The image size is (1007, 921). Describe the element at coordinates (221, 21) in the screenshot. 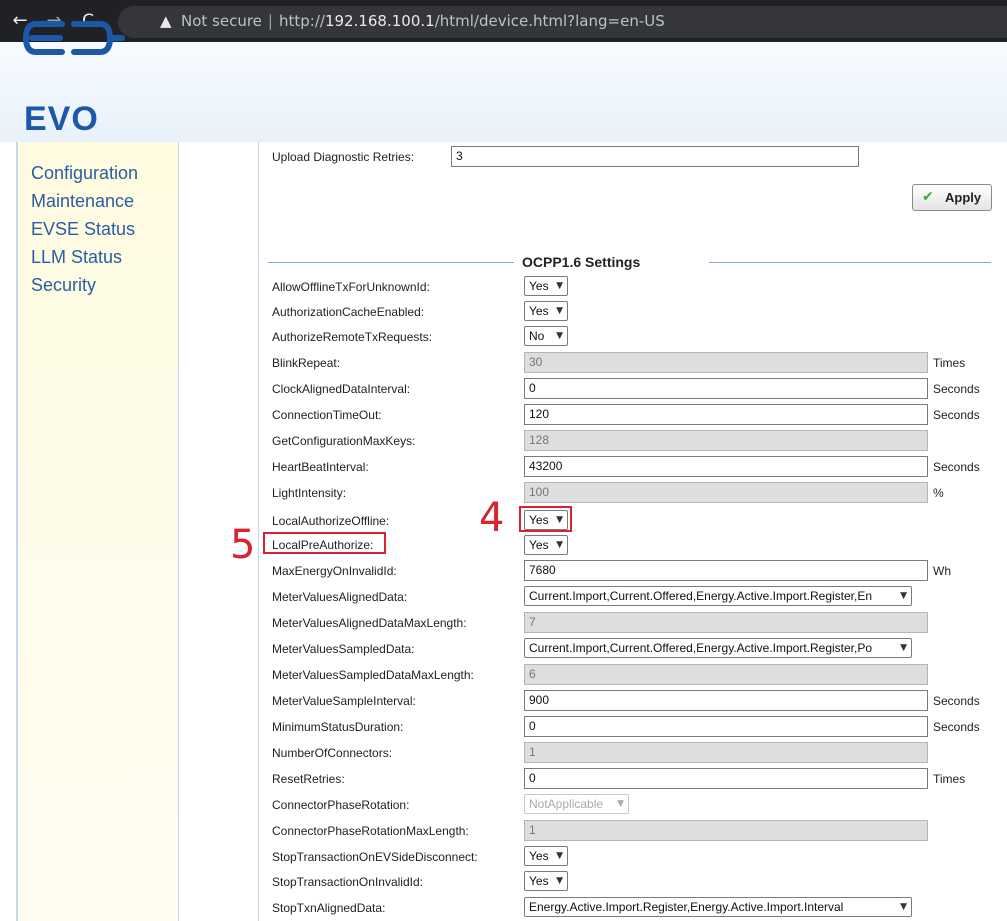

I see `security-label: Not secure` at that location.